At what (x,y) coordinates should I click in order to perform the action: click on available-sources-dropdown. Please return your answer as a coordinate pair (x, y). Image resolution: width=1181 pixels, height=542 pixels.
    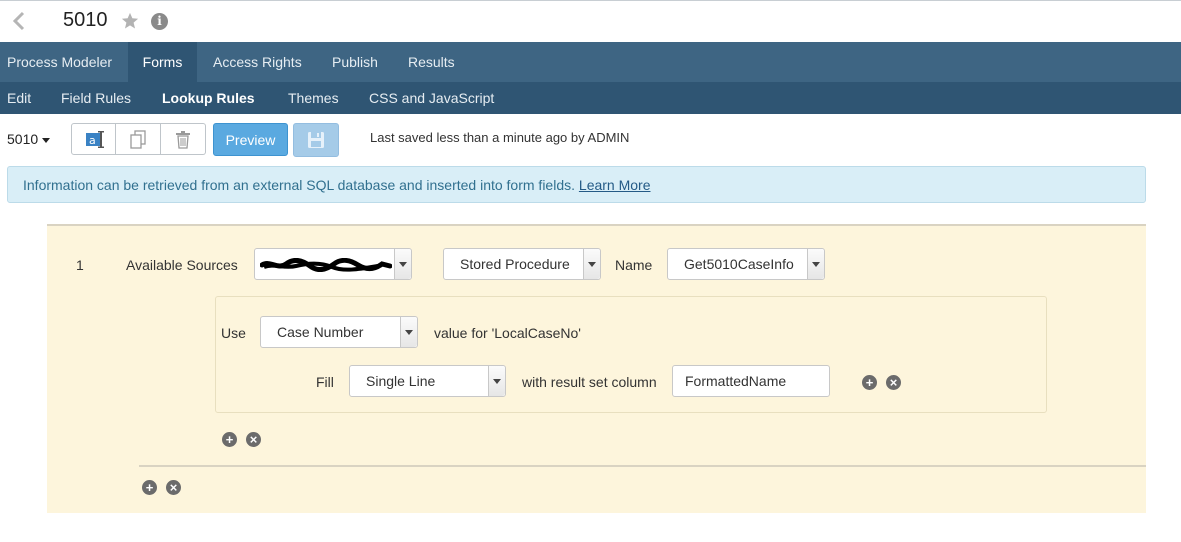
    Looking at the image, I should click on (333, 264).